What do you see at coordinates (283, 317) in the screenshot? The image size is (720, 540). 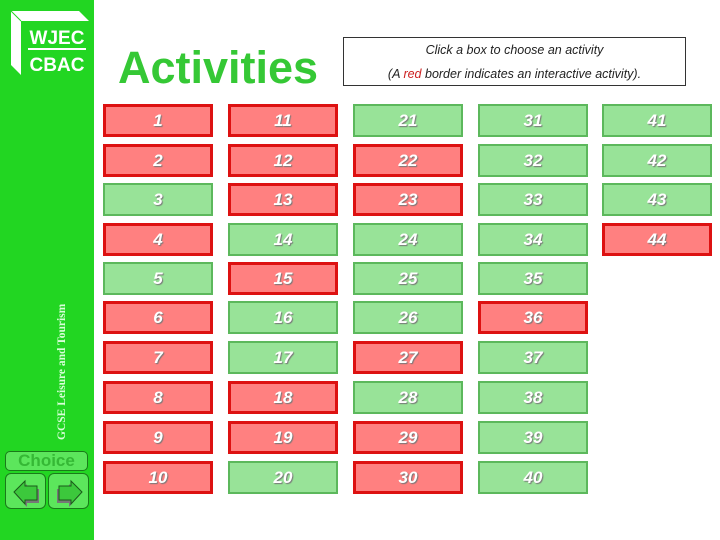 I see `activity-box-16: 16` at bounding box center [283, 317].